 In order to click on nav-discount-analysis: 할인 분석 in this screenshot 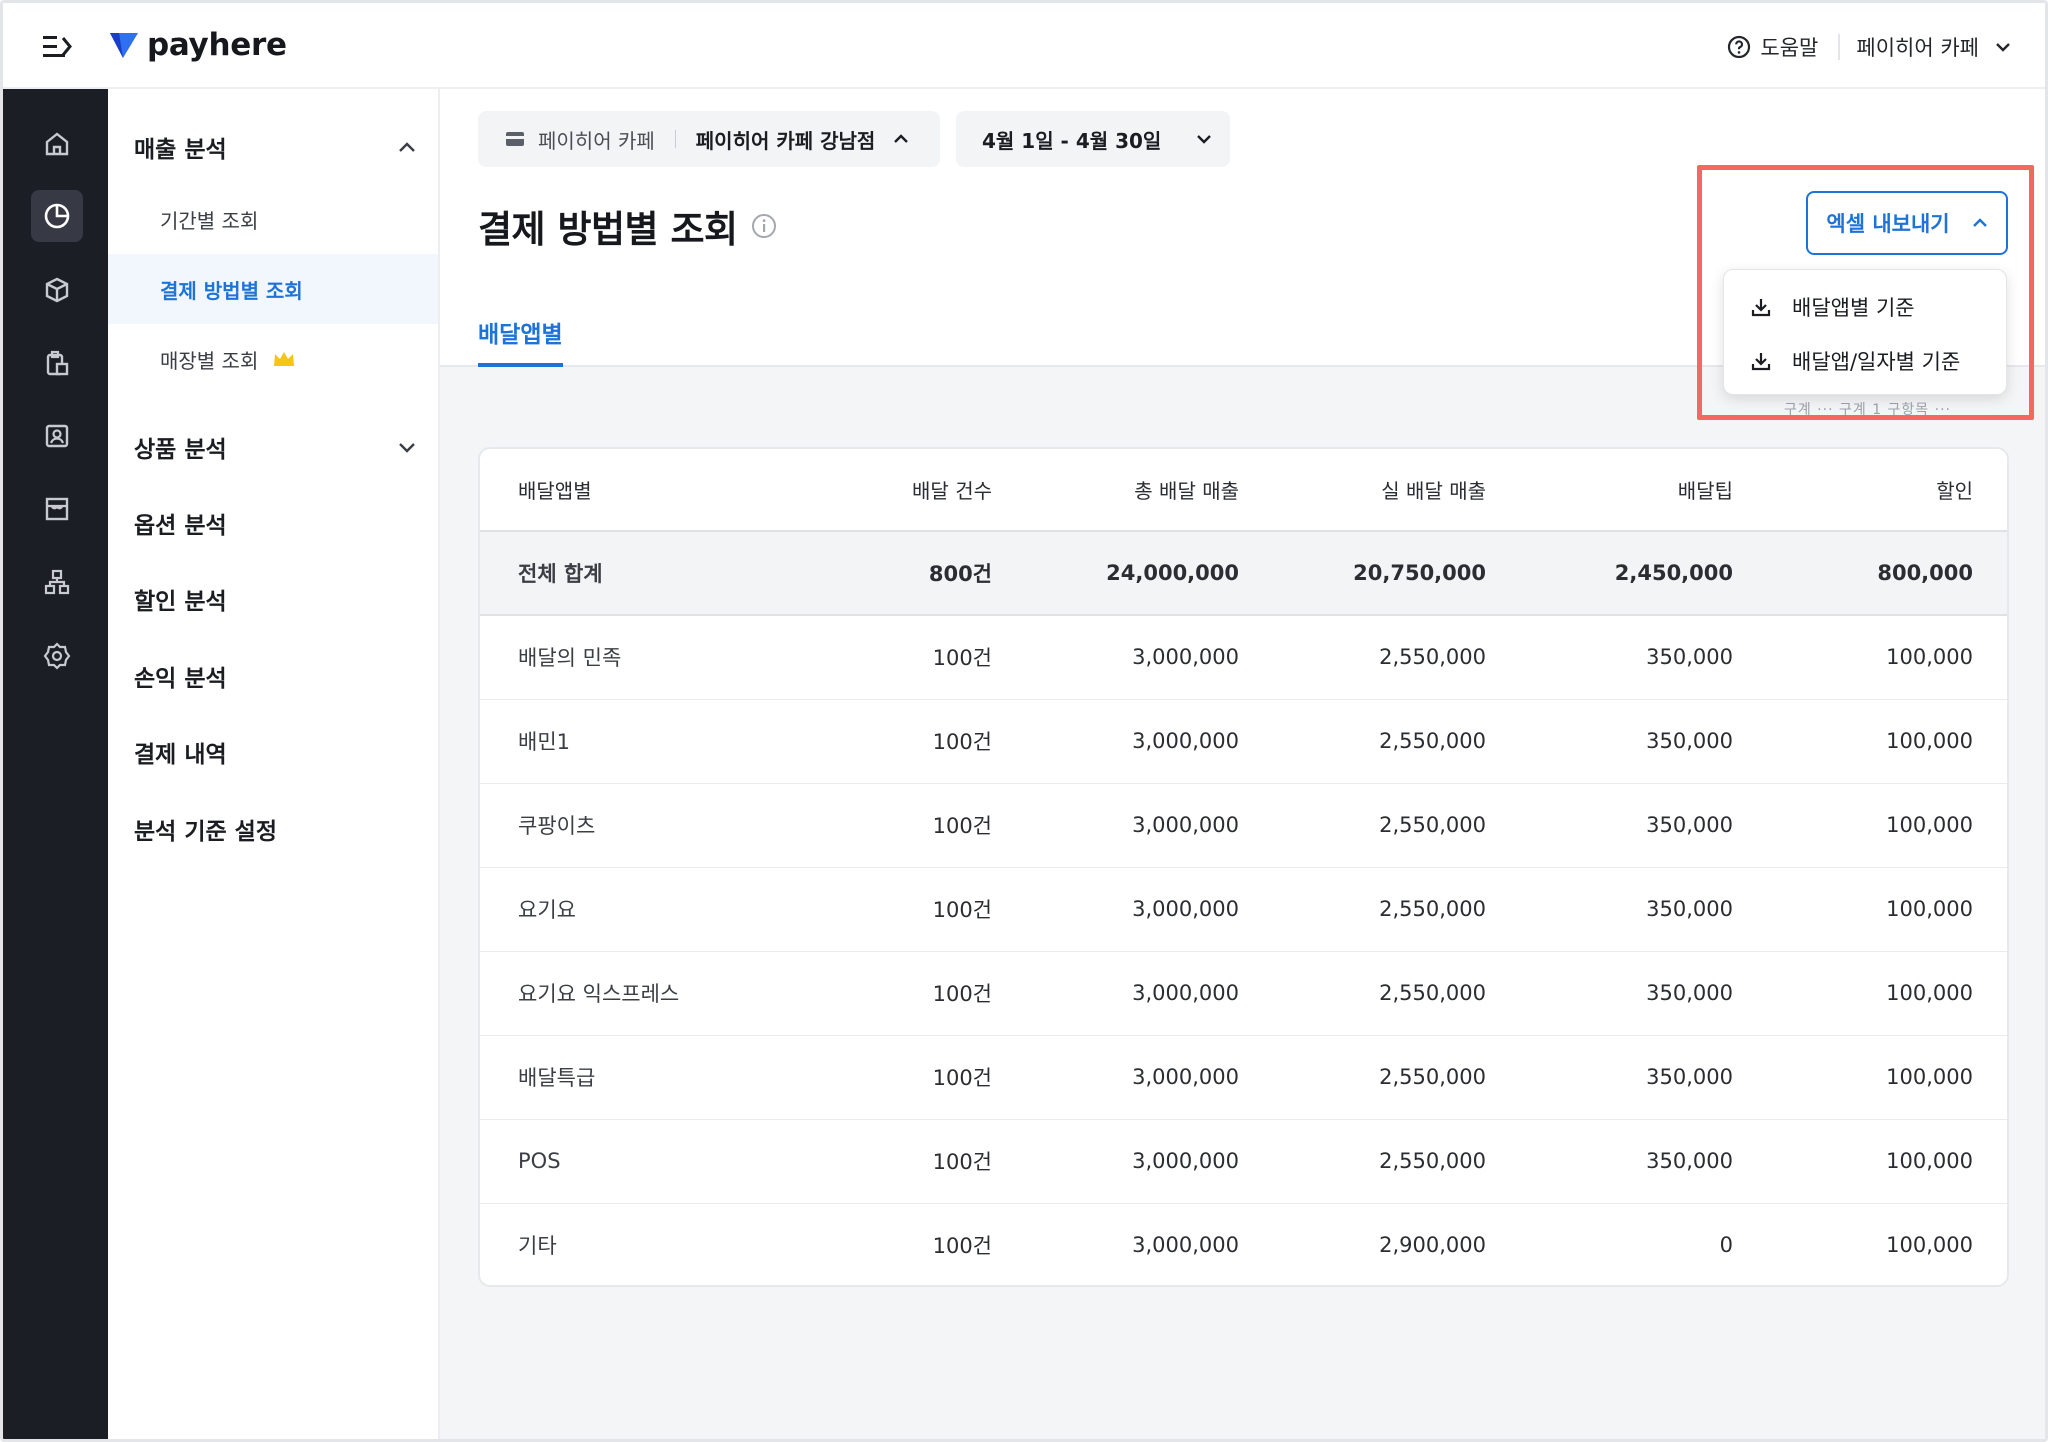, I will do `click(180, 599)`.